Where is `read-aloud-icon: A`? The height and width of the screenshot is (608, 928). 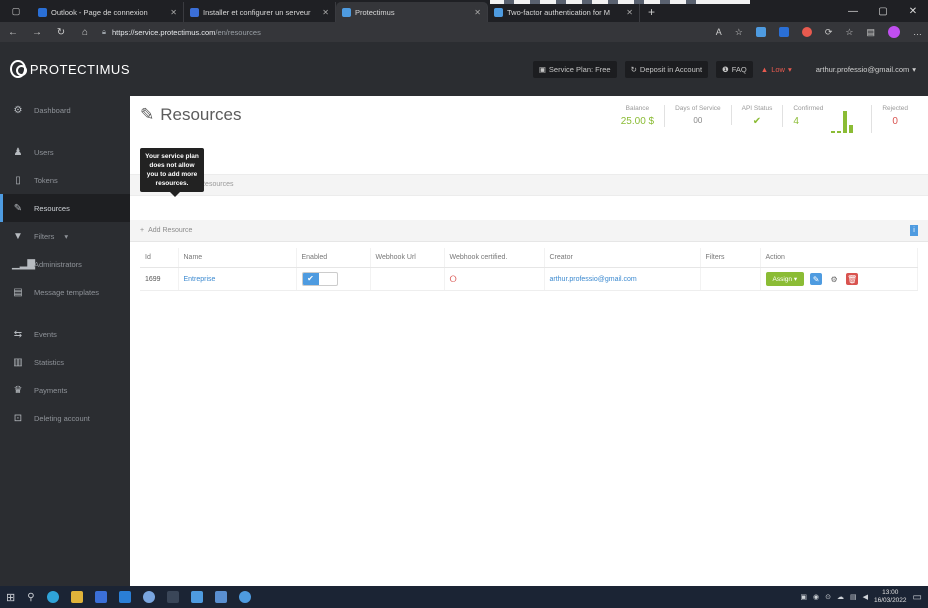 read-aloud-icon: A is located at coordinates (719, 32).